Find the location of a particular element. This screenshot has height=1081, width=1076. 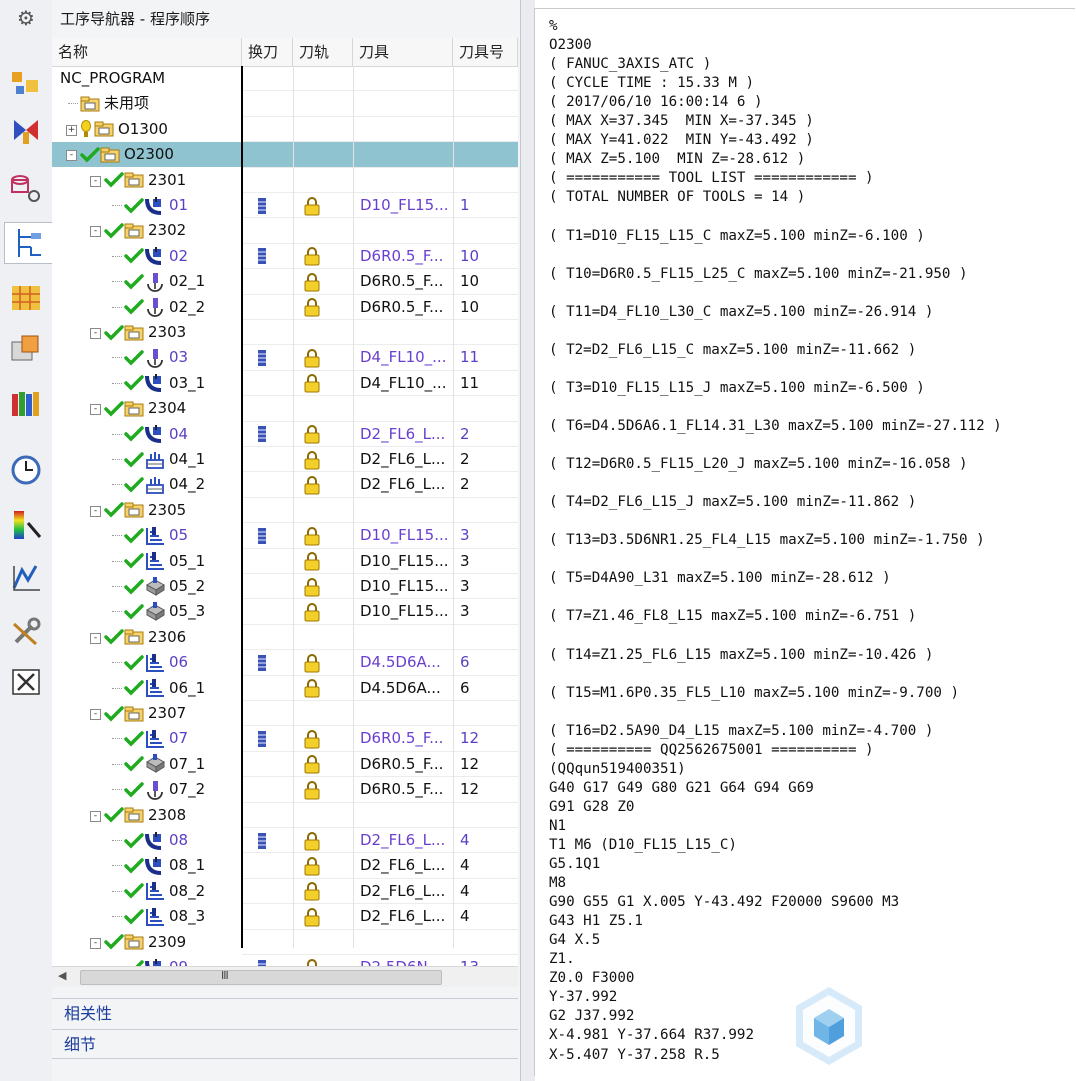

operation-row: 08_3 D2_FL6_L... 4 is located at coordinates (285, 916).